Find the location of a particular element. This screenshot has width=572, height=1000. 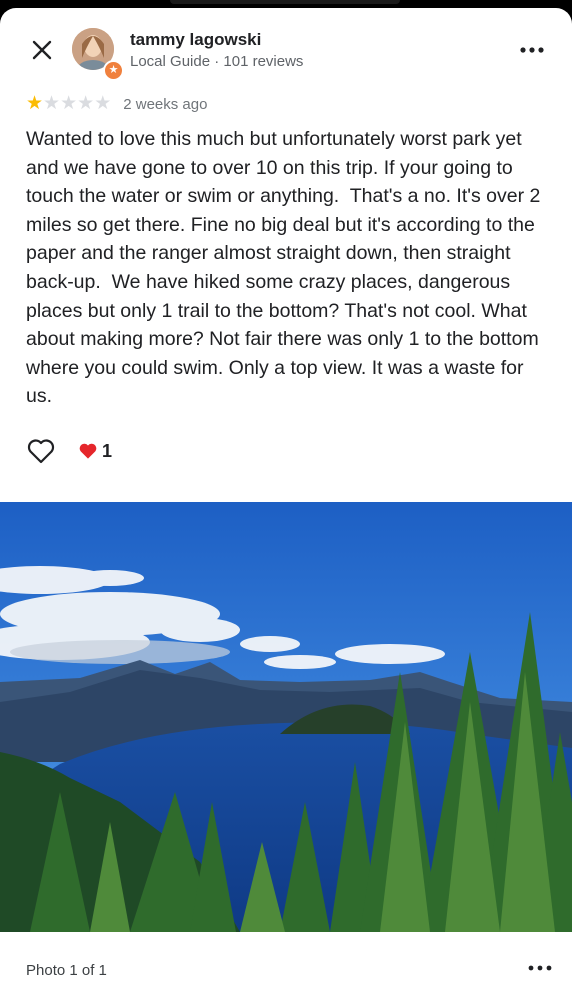

photo-more-button is located at coordinates (540, 968).